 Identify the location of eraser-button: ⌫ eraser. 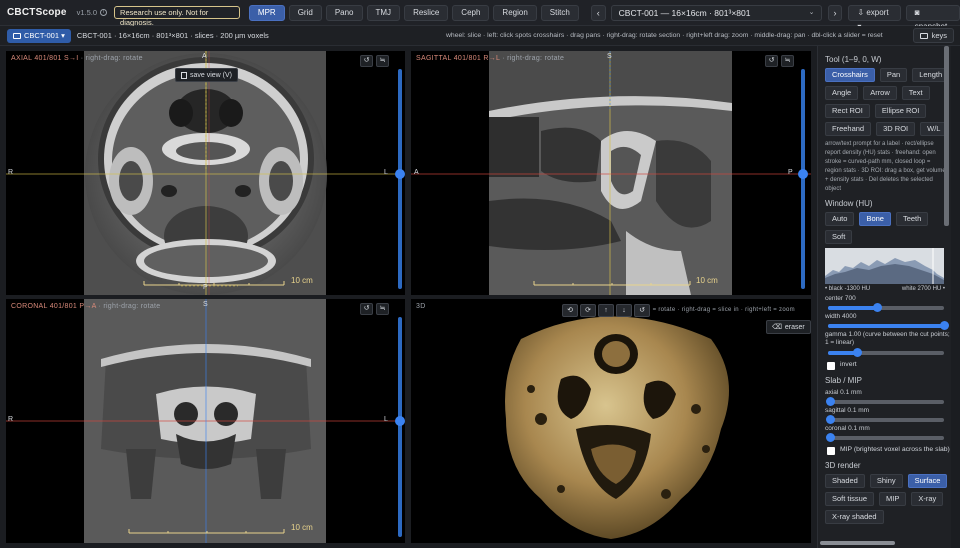
(788, 327).